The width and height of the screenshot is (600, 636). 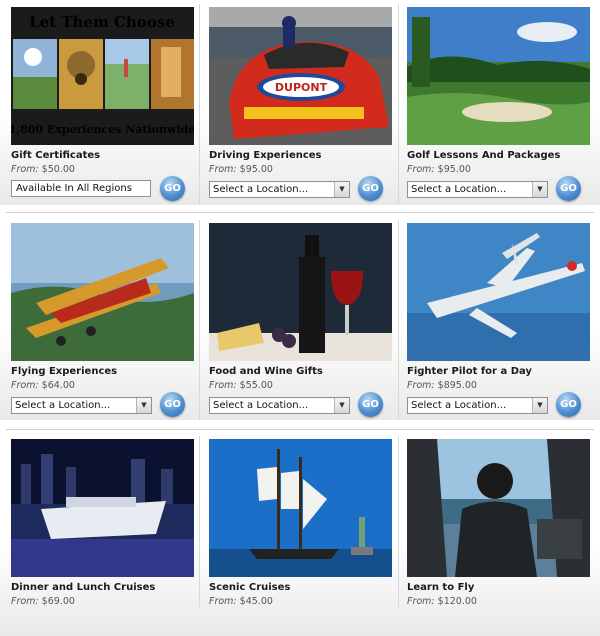 What do you see at coordinates (498, 155) in the screenshot?
I see `card-title: Golf Lessons And Packages` at bounding box center [498, 155].